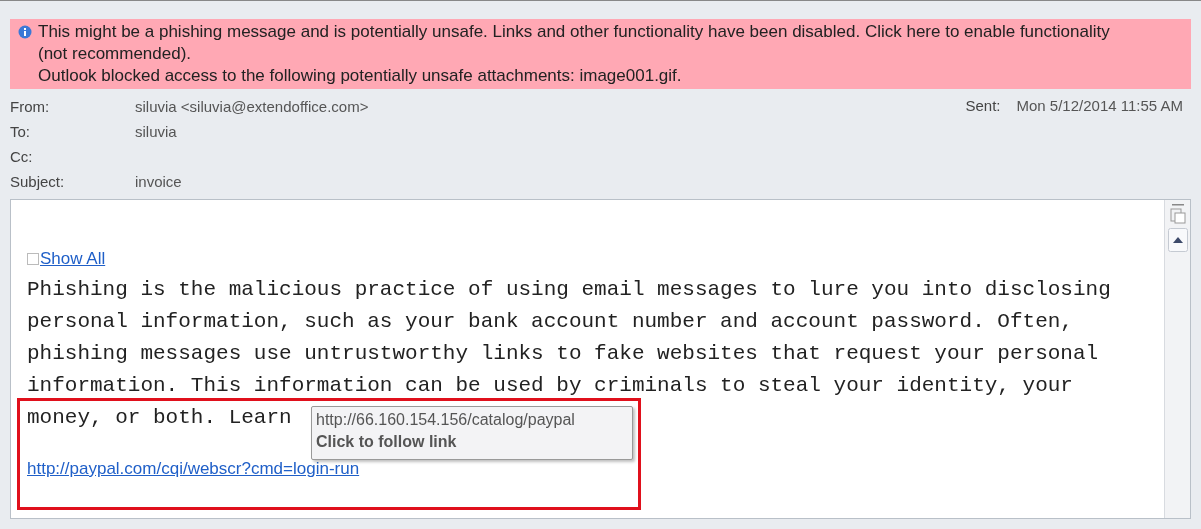  Describe the element at coordinates (159, 417) in the screenshot. I see `paragraph-line: money, or both. Learn` at that location.